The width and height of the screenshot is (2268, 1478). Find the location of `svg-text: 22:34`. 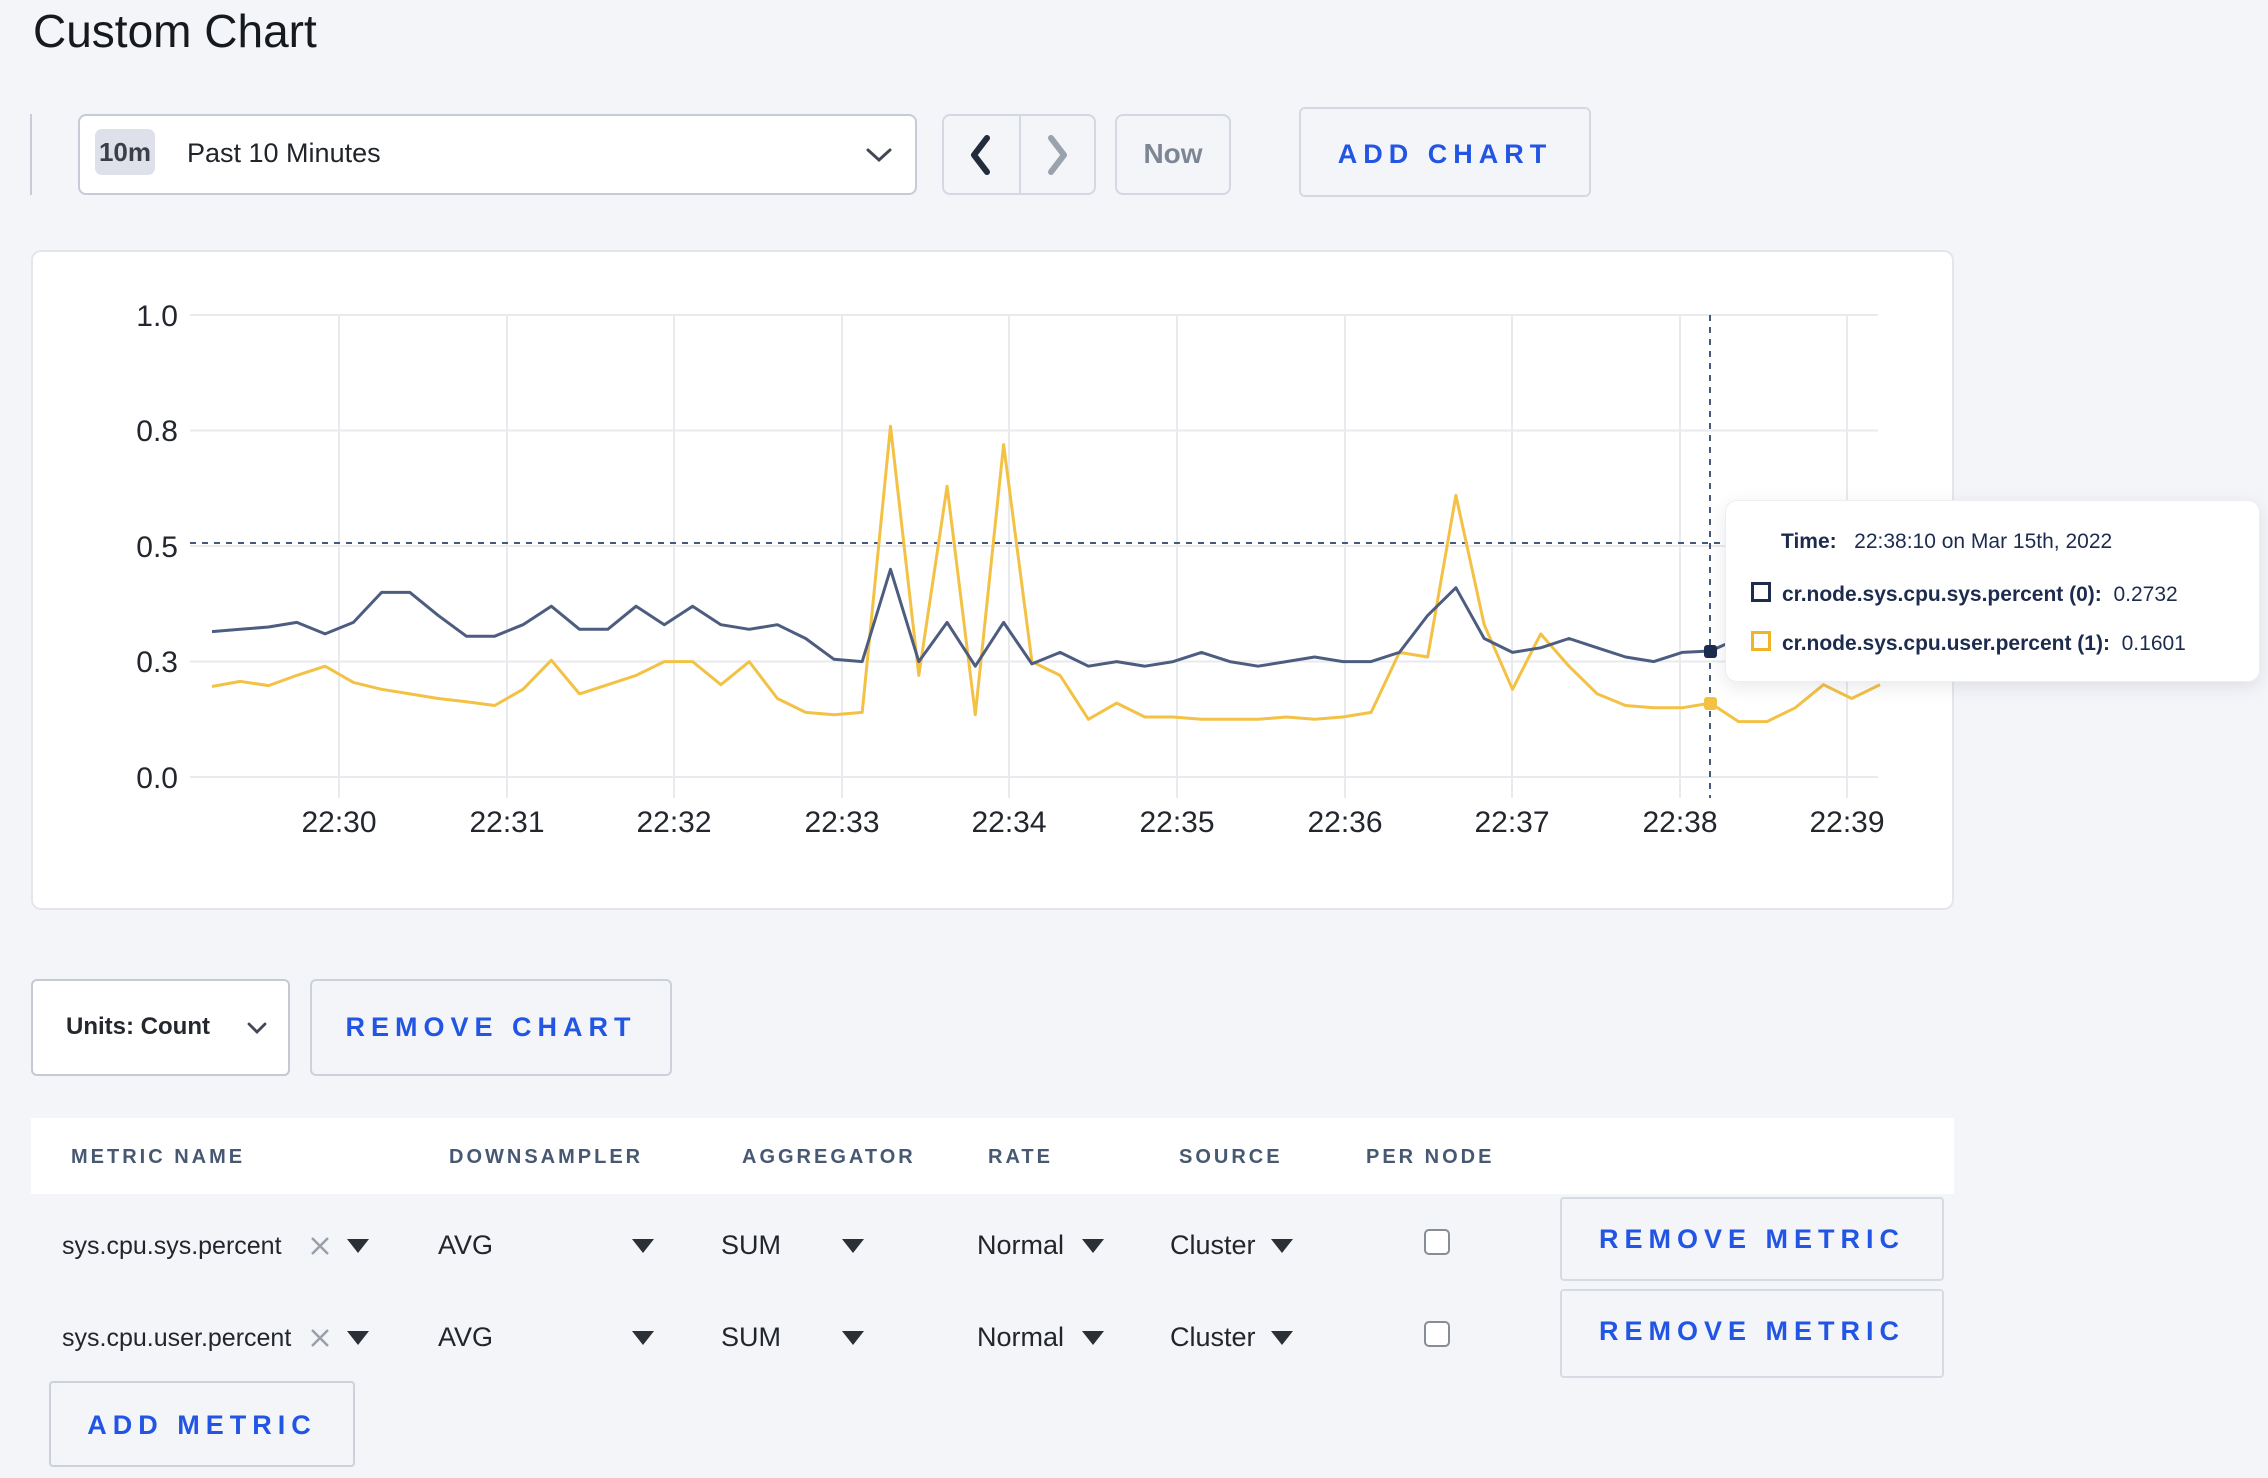

svg-text: 22:34 is located at coordinates (1008, 822).